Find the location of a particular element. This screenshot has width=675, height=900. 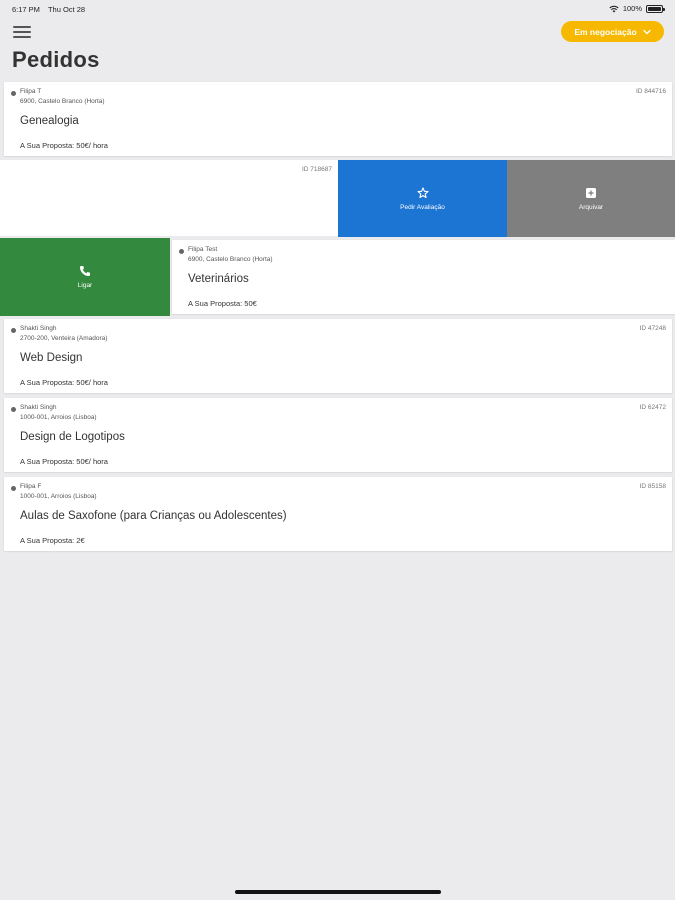

chevron-down-icon is located at coordinates (646, 31).